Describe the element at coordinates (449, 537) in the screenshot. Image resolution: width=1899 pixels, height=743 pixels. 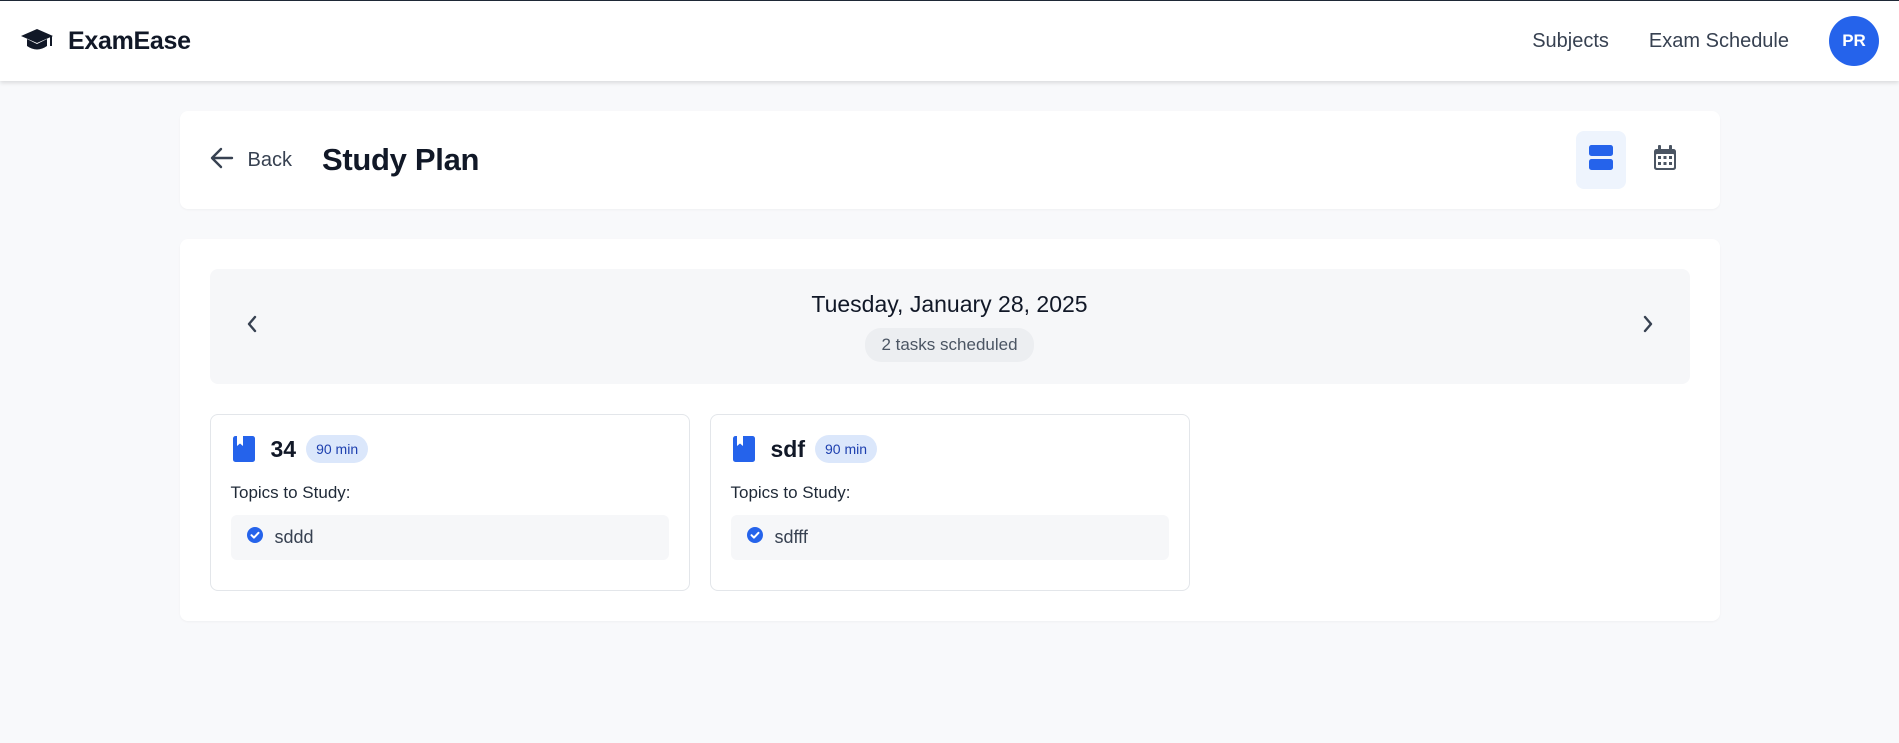
I see `topic-item: sddd` at that location.